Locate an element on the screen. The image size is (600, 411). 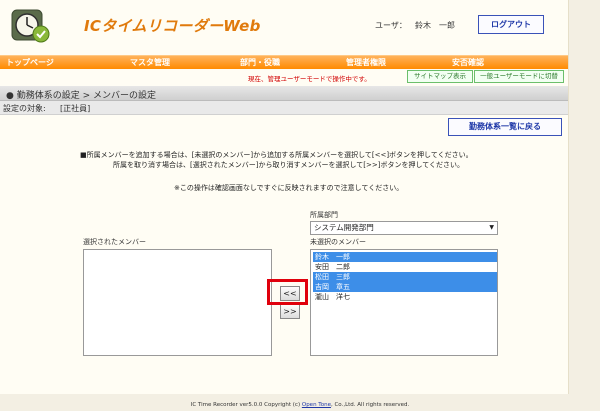
back-to-list-button: 勤務体系一覧に戻る is located at coordinates (505, 127).